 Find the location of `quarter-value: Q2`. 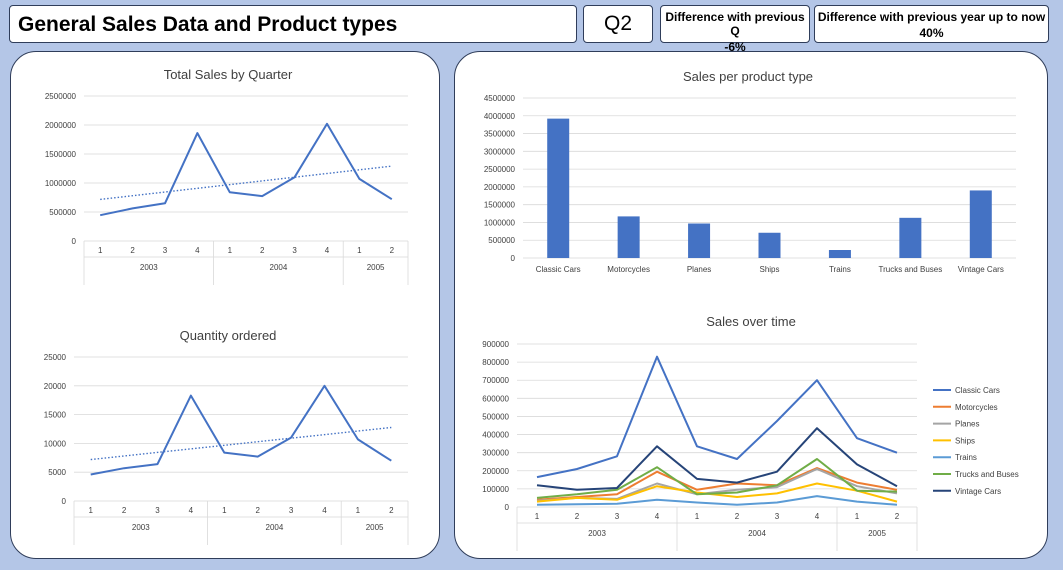

quarter-value: Q2 is located at coordinates (617, 23).